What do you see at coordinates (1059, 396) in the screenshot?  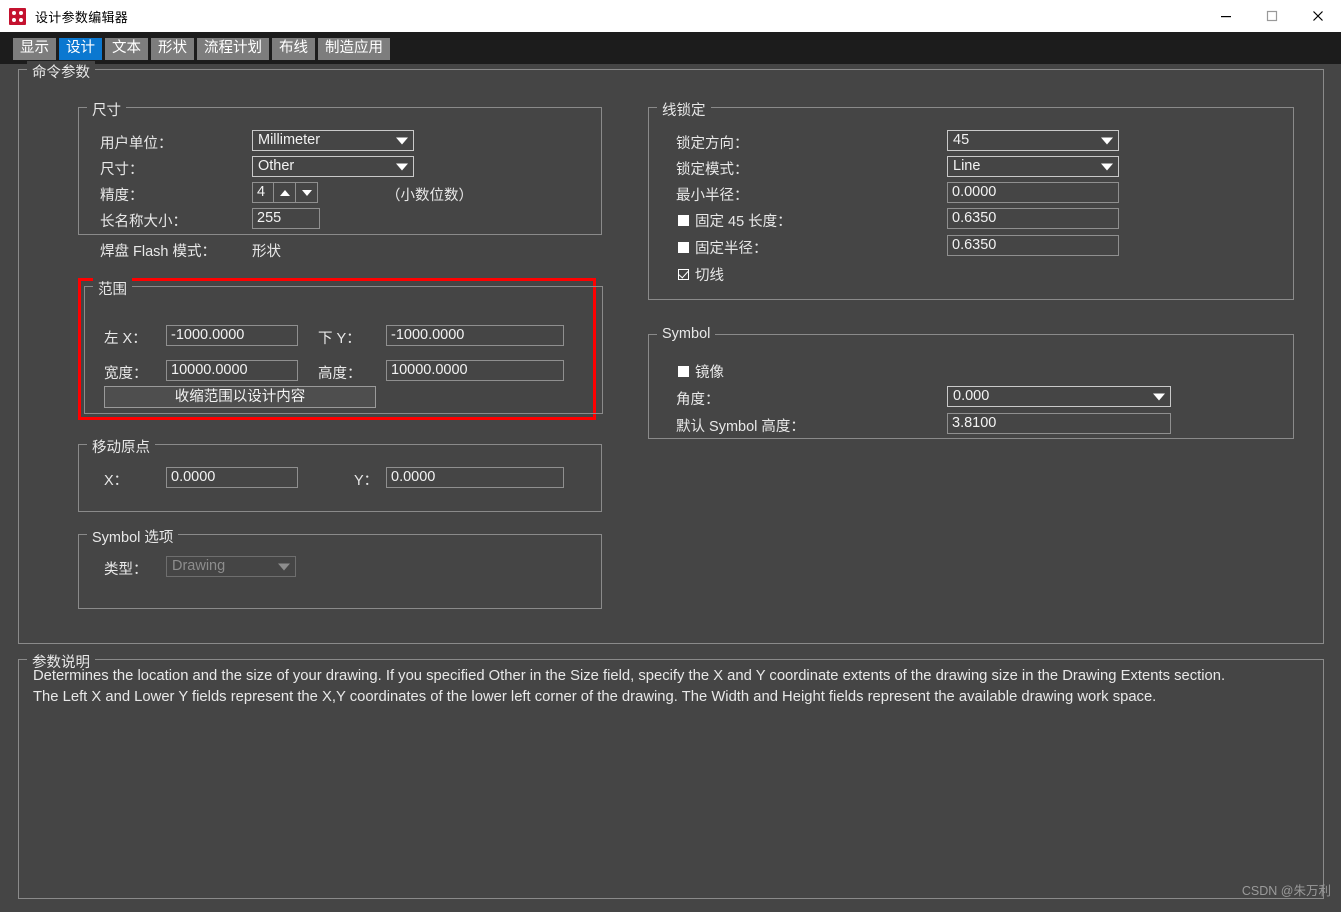 I see `angle-combo: 0.000` at bounding box center [1059, 396].